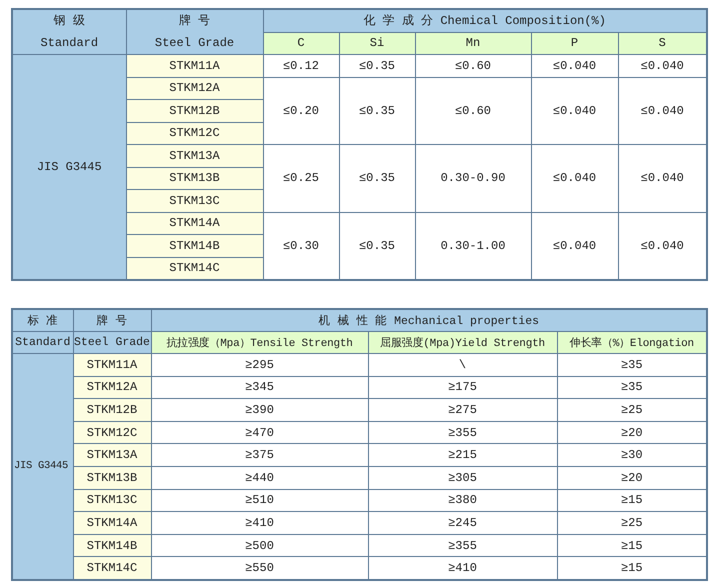 The image size is (710, 583). What do you see at coordinates (112, 320) in the screenshot?
I see `header-cell: 牌 号` at bounding box center [112, 320].